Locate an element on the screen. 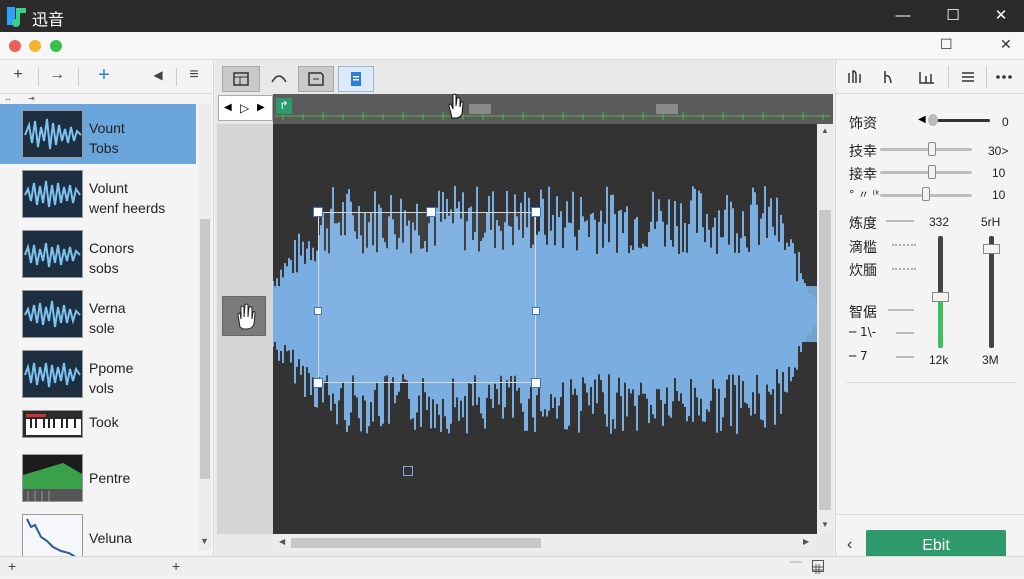 The image size is (1024, 579). maximize-button: ☐ is located at coordinates (953, 16).